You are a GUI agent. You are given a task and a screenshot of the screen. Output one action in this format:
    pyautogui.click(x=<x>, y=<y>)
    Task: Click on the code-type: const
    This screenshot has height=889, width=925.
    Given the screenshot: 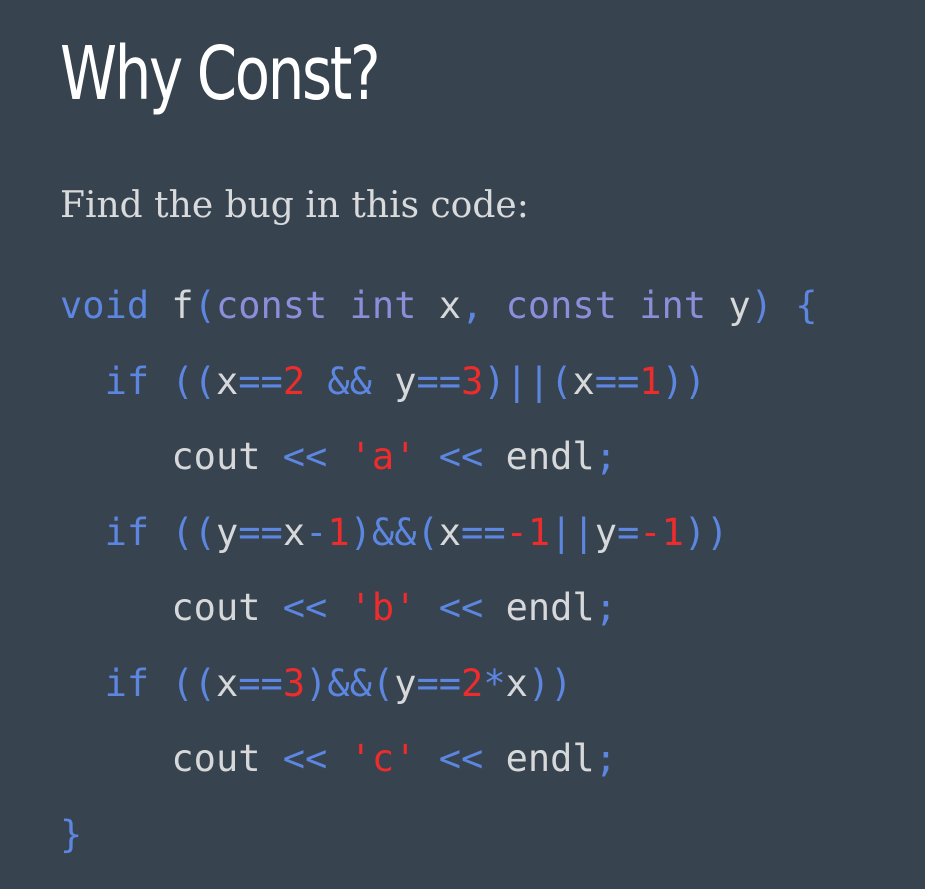 What is the action you would take?
    pyautogui.click(x=561, y=305)
    